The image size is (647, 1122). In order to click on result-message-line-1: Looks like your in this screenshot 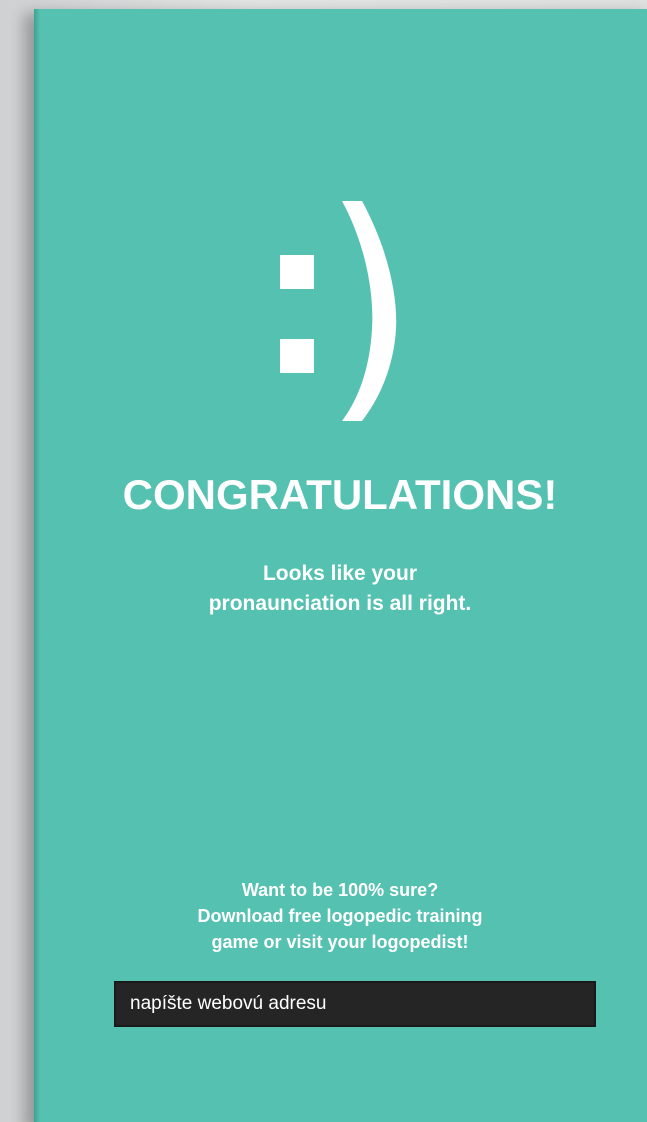, I will do `click(340, 573)`.